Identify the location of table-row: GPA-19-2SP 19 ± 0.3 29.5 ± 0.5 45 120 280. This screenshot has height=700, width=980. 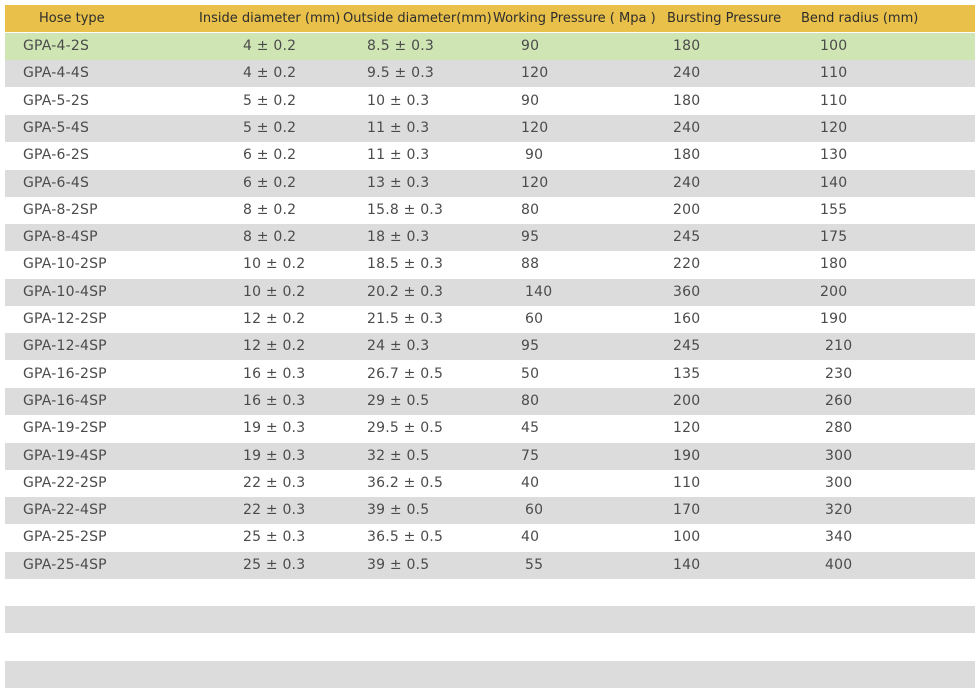
(490, 428).